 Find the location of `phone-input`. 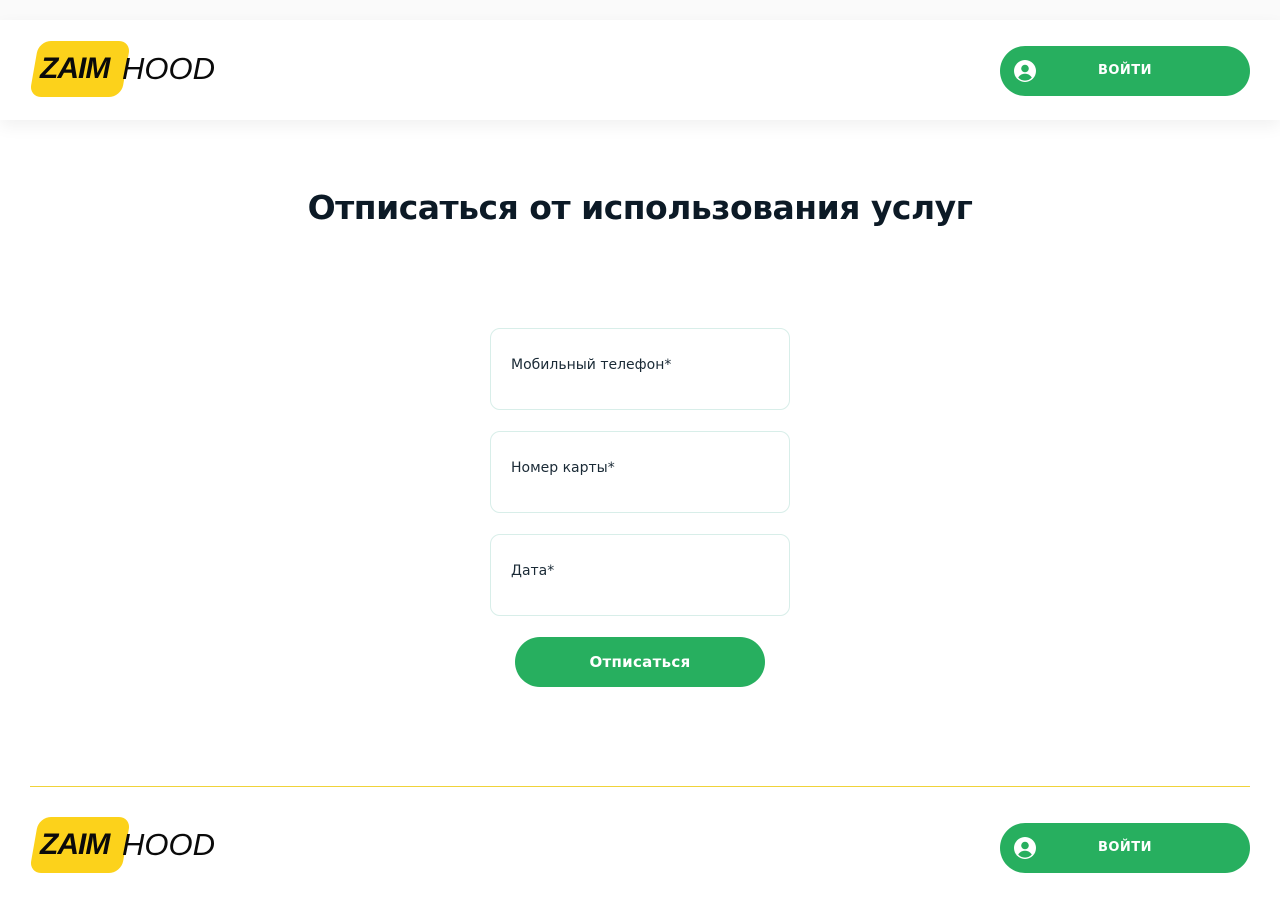

phone-input is located at coordinates (641, 389).